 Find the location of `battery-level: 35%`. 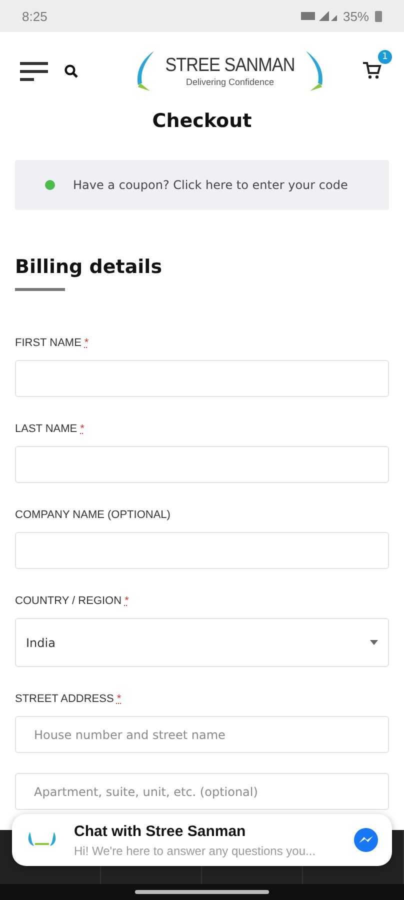

battery-level: 35% is located at coordinates (355, 16).